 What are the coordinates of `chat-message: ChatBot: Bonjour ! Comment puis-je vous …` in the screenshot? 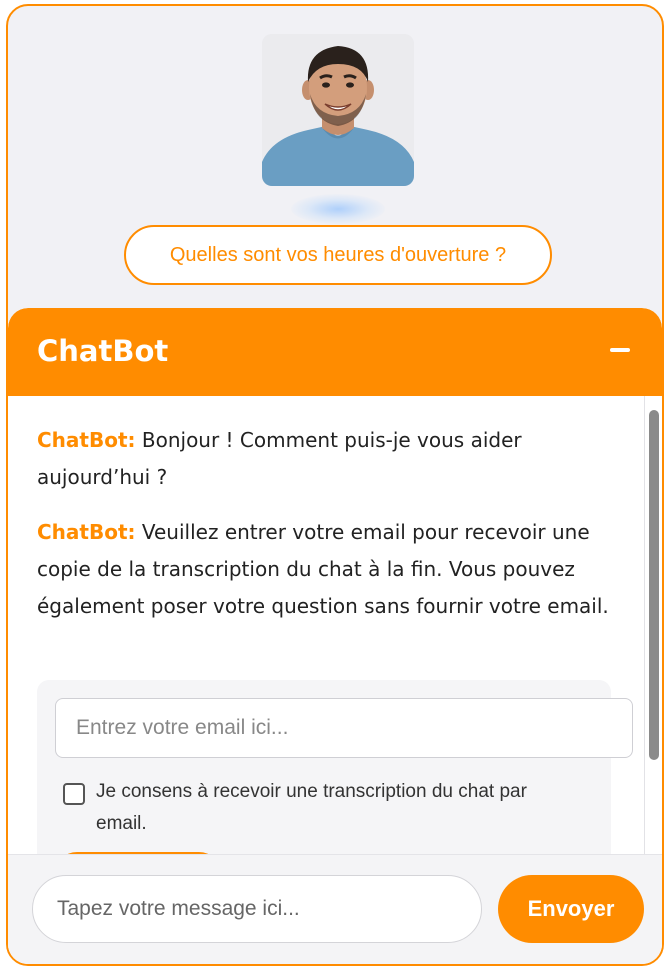 It's located at (327, 459).